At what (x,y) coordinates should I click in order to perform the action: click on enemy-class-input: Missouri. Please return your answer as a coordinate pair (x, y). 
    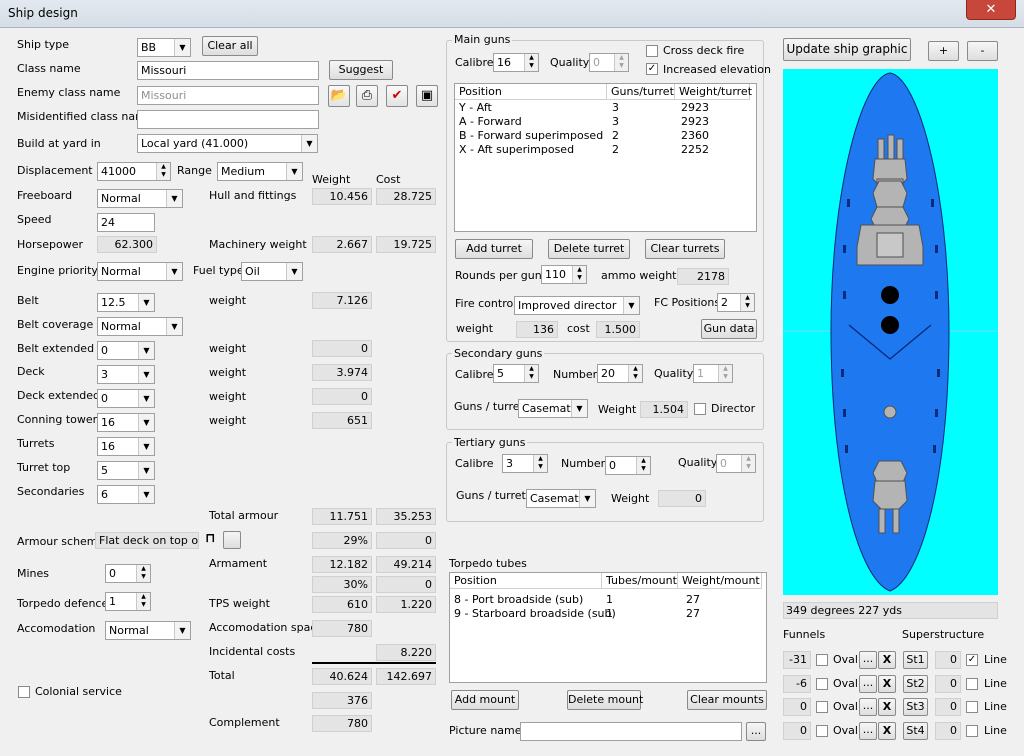
    Looking at the image, I should click on (228, 95).